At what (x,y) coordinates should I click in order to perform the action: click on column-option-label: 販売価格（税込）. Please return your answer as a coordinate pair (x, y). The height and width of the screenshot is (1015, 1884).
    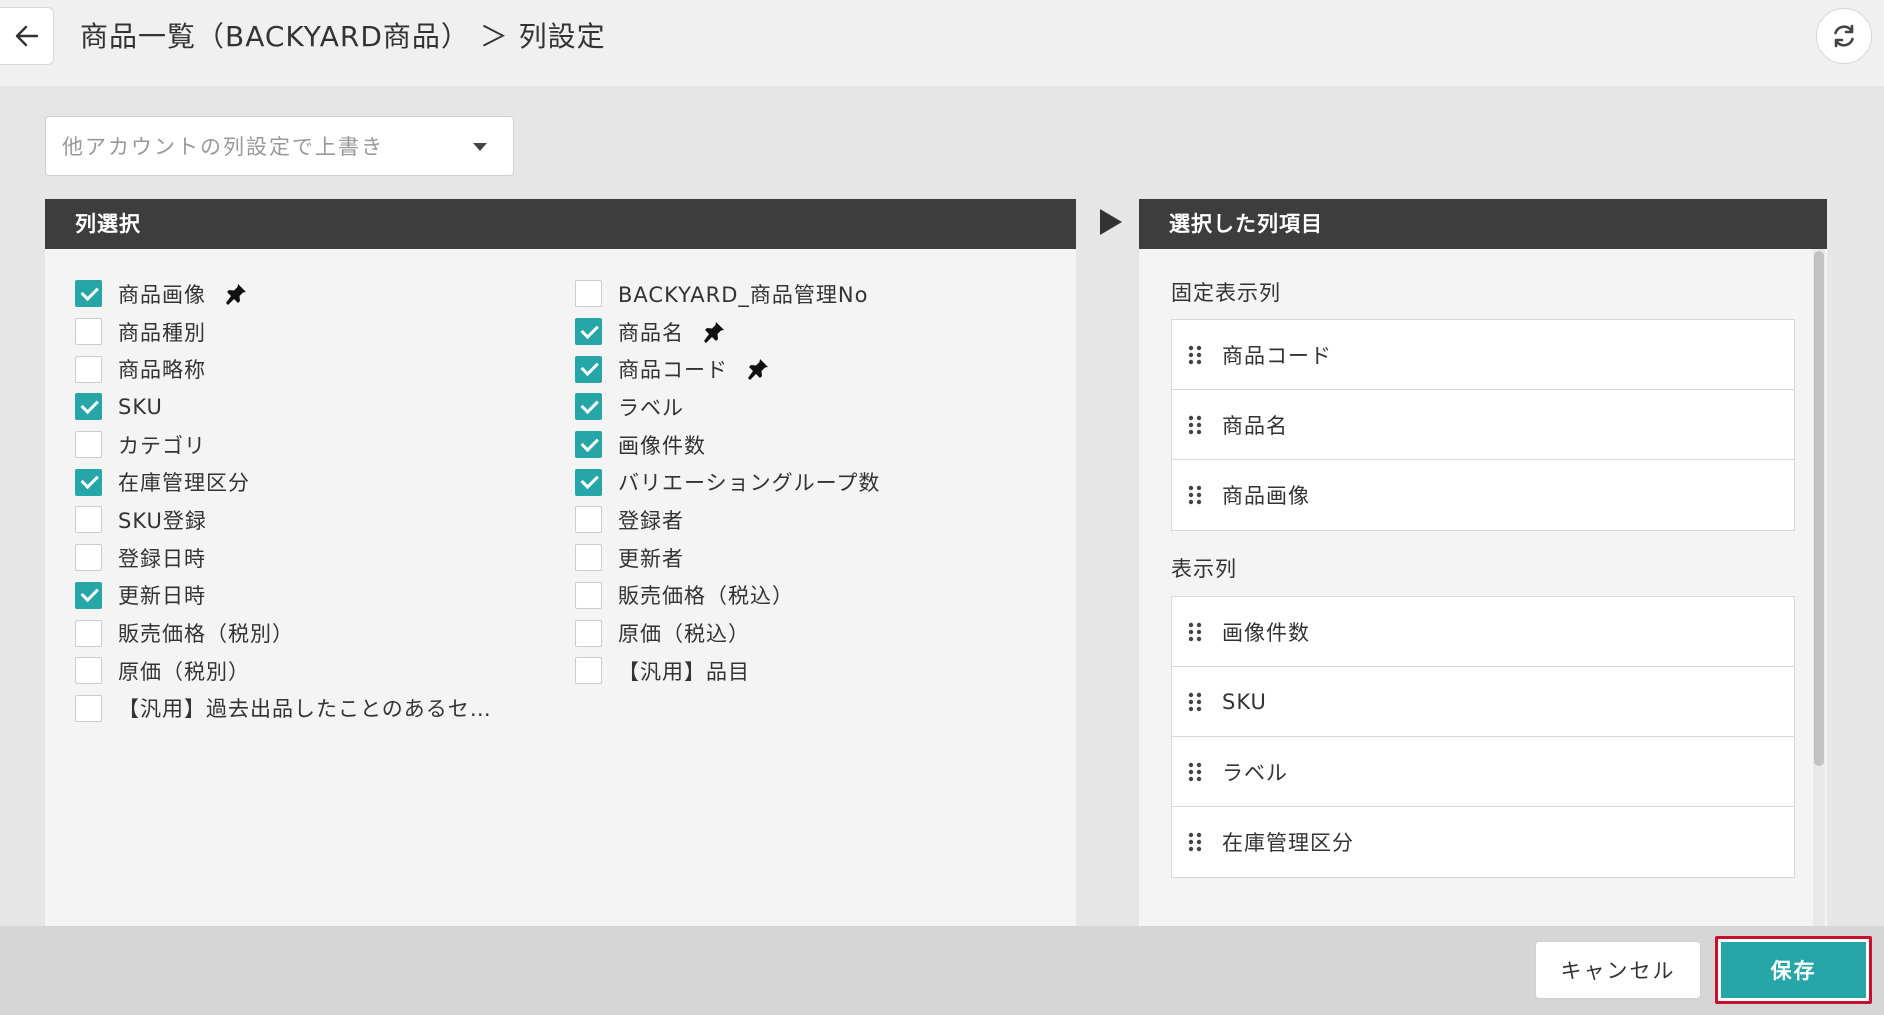
    Looking at the image, I should click on (706, 596).